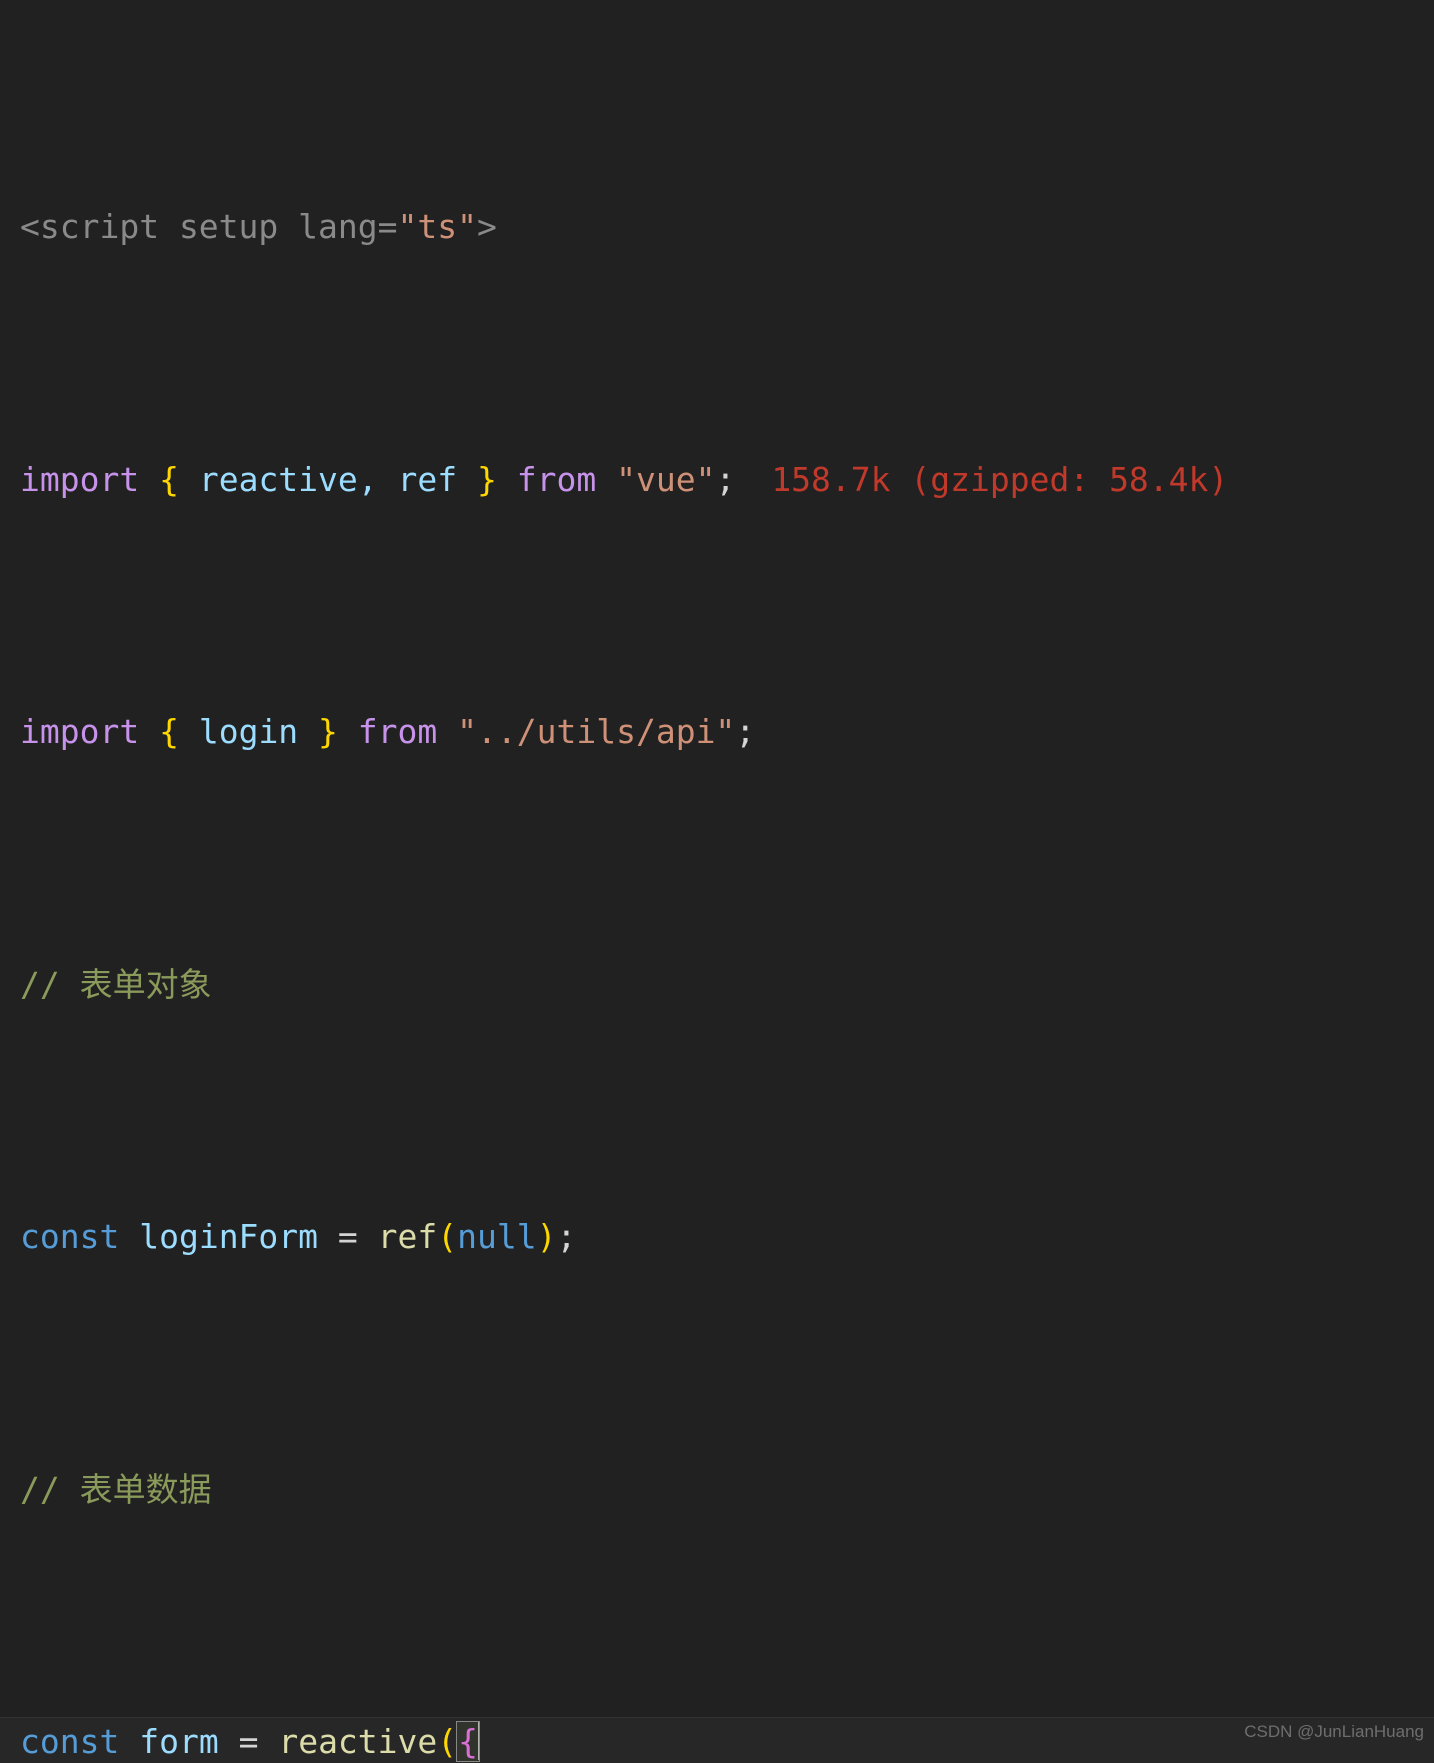 The width and height of the screenshot is (1434, 1763). I want to click on code-line: const loginForm = ref(null);, so click(717, 1237).